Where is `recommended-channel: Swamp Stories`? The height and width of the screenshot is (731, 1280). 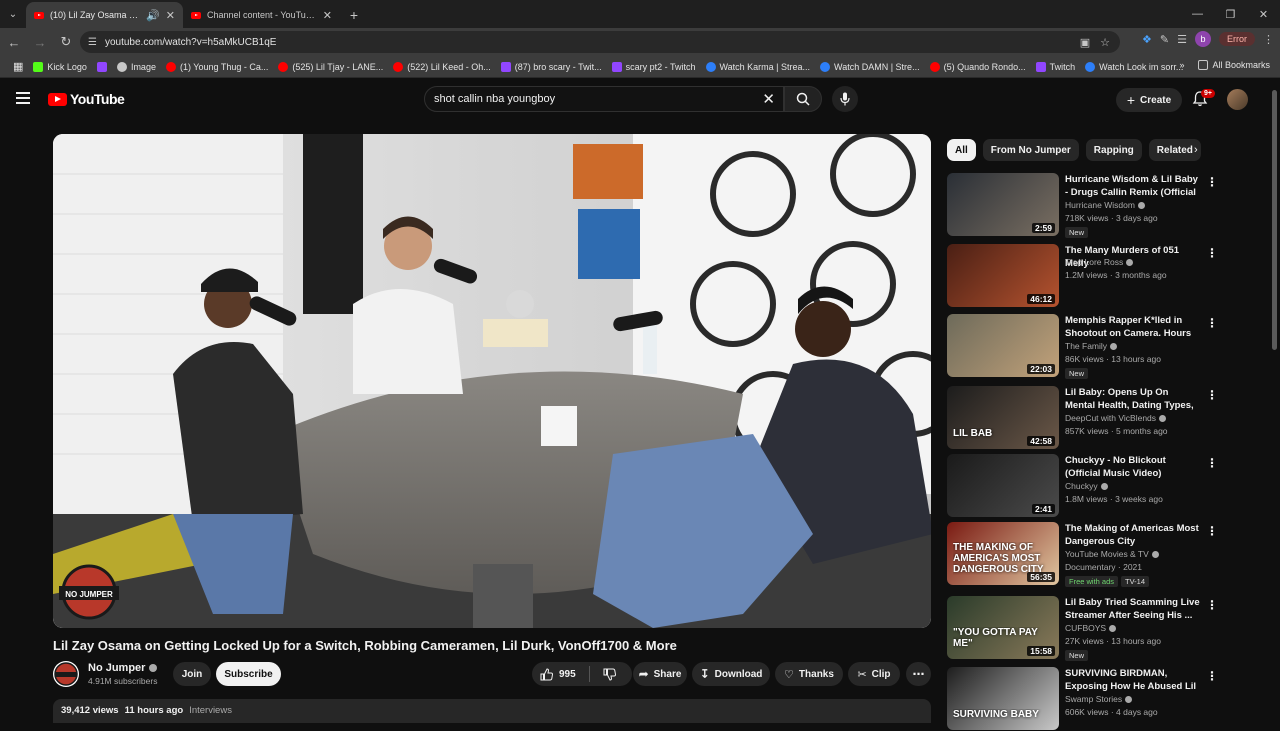 recommended-channel: Swamp Stories is located at coordinates (1099, 699).